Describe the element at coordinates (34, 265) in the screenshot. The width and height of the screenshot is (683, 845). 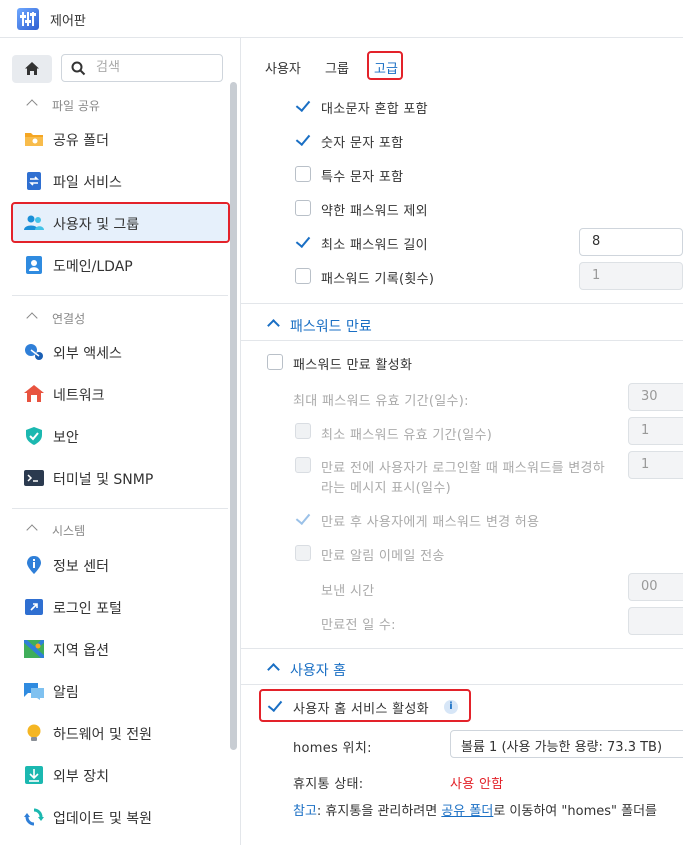
I see `domain-icon` at that location.